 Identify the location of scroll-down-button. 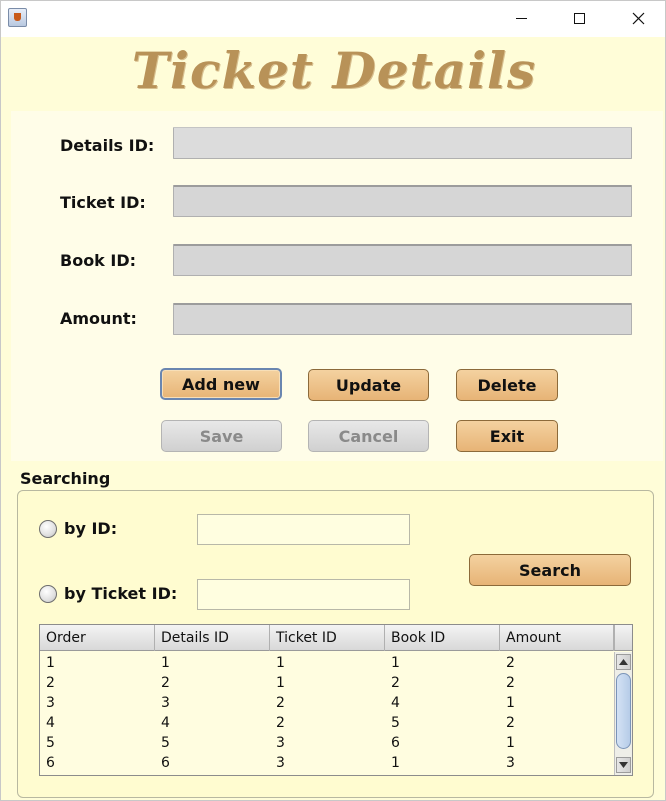
(623, 765).